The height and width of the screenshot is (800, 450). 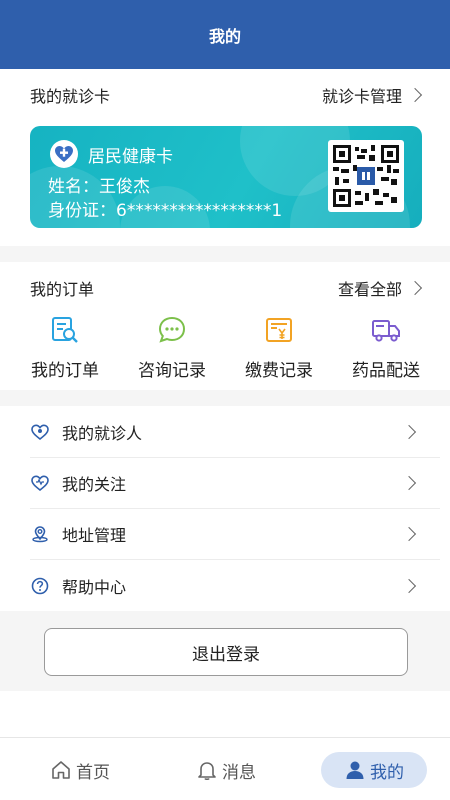 I want to click on payment-records-shortcut: 缴费记录, so click(x=279, y=345).